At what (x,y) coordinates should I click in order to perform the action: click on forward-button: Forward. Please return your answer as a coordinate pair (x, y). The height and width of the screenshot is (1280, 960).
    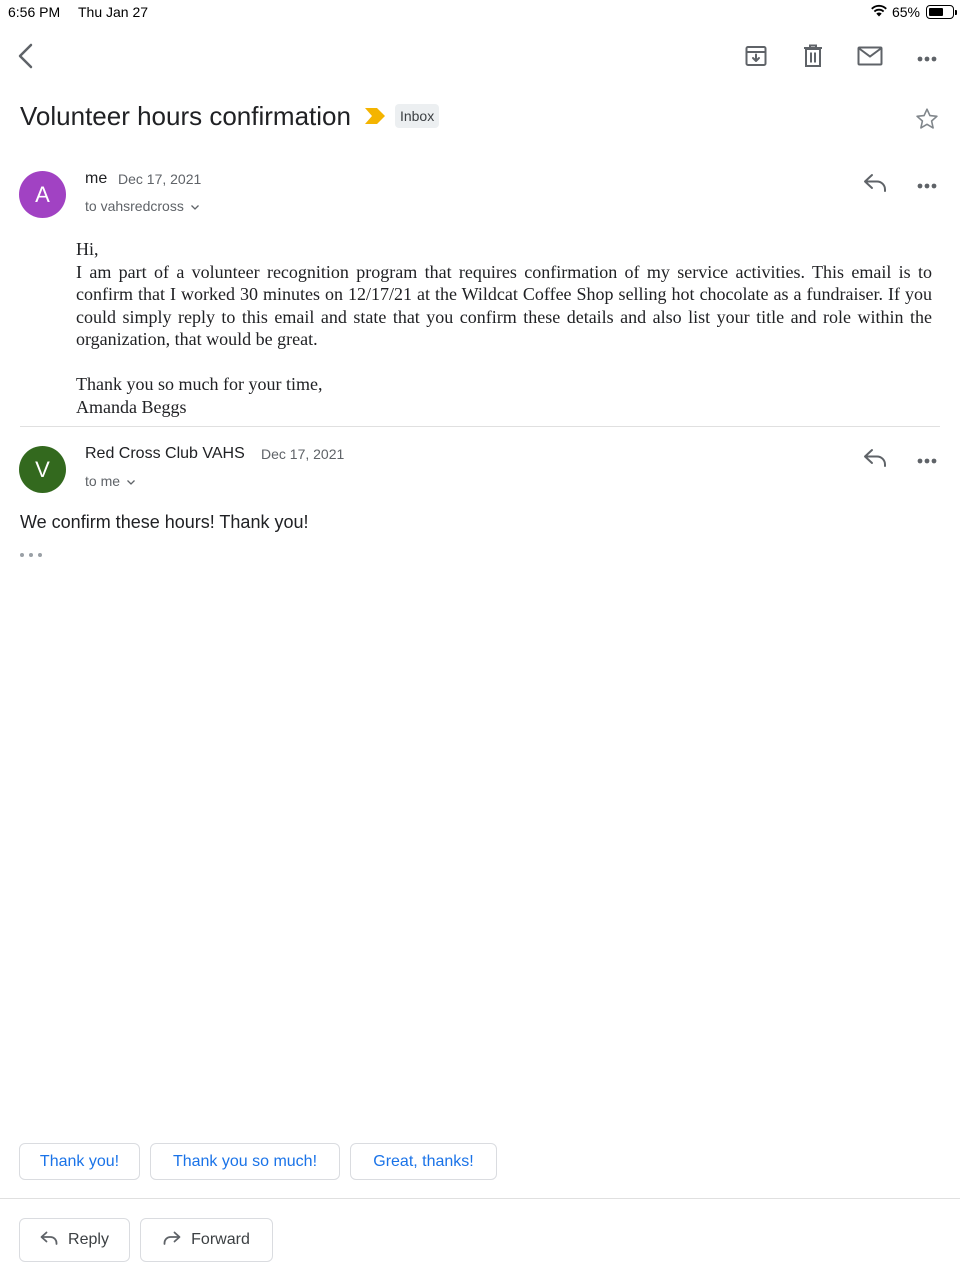
    Looking at the image, I should click on (206, 1240).